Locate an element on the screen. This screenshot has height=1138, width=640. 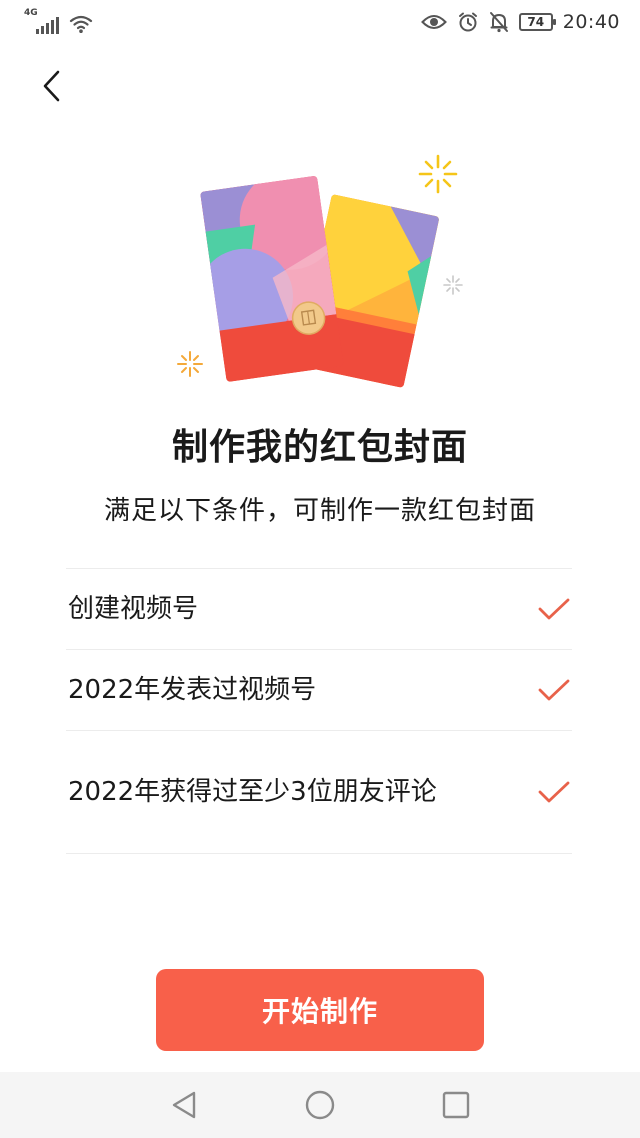
condition-label: 2022年发表过视频号 is located at coordinates (192, 690).